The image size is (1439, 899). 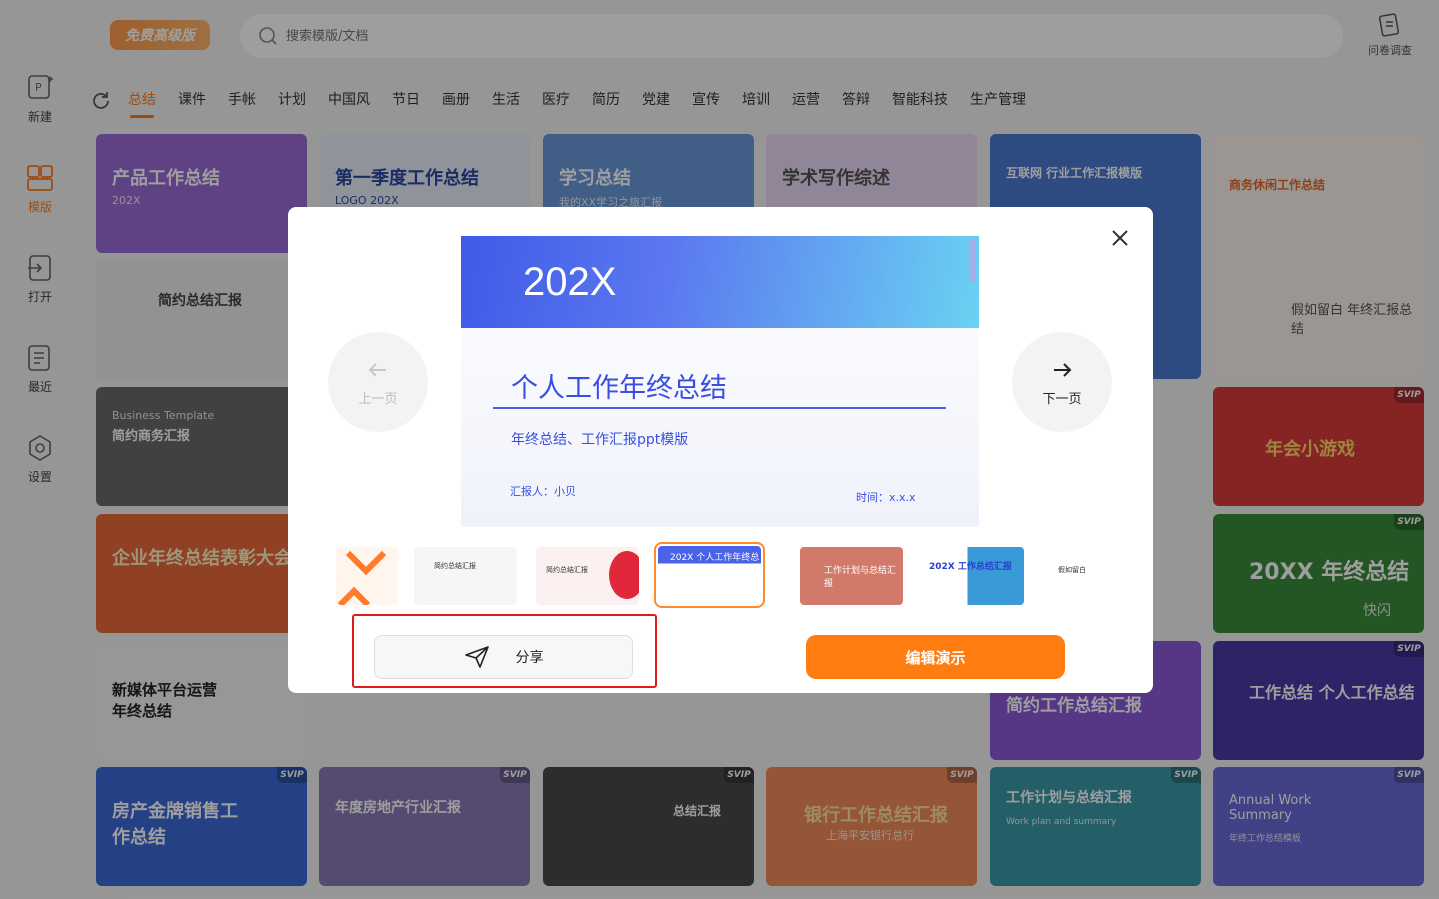 I want to click on thumbnail-label: 简约总结汇报, so click(x=455, y=566).